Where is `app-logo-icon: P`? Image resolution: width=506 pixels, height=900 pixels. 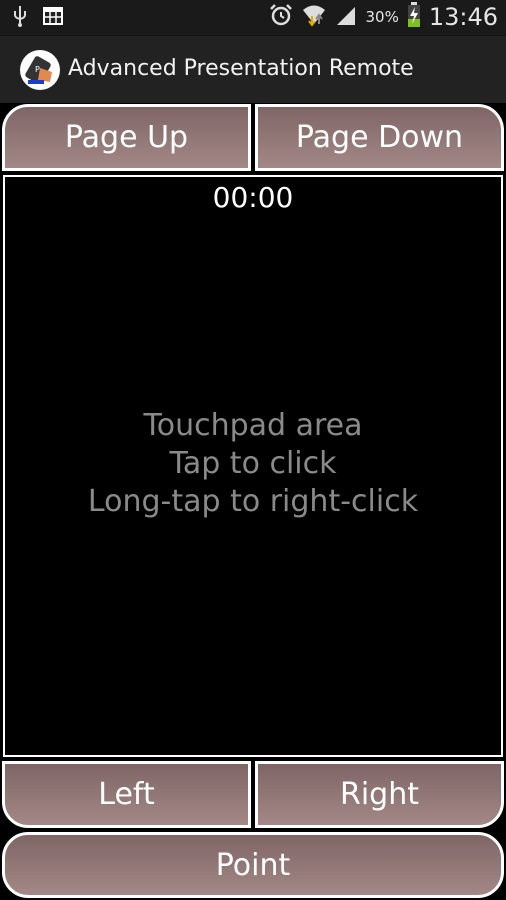 app-logo-icon: P is located at coordinates (40, 70).